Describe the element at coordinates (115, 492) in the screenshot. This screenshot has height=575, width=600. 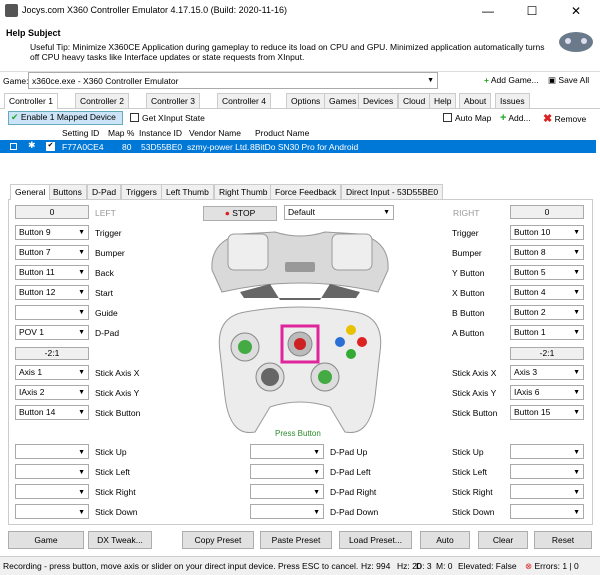
I see `bottom-left-label-2: Stick Right` at that location.